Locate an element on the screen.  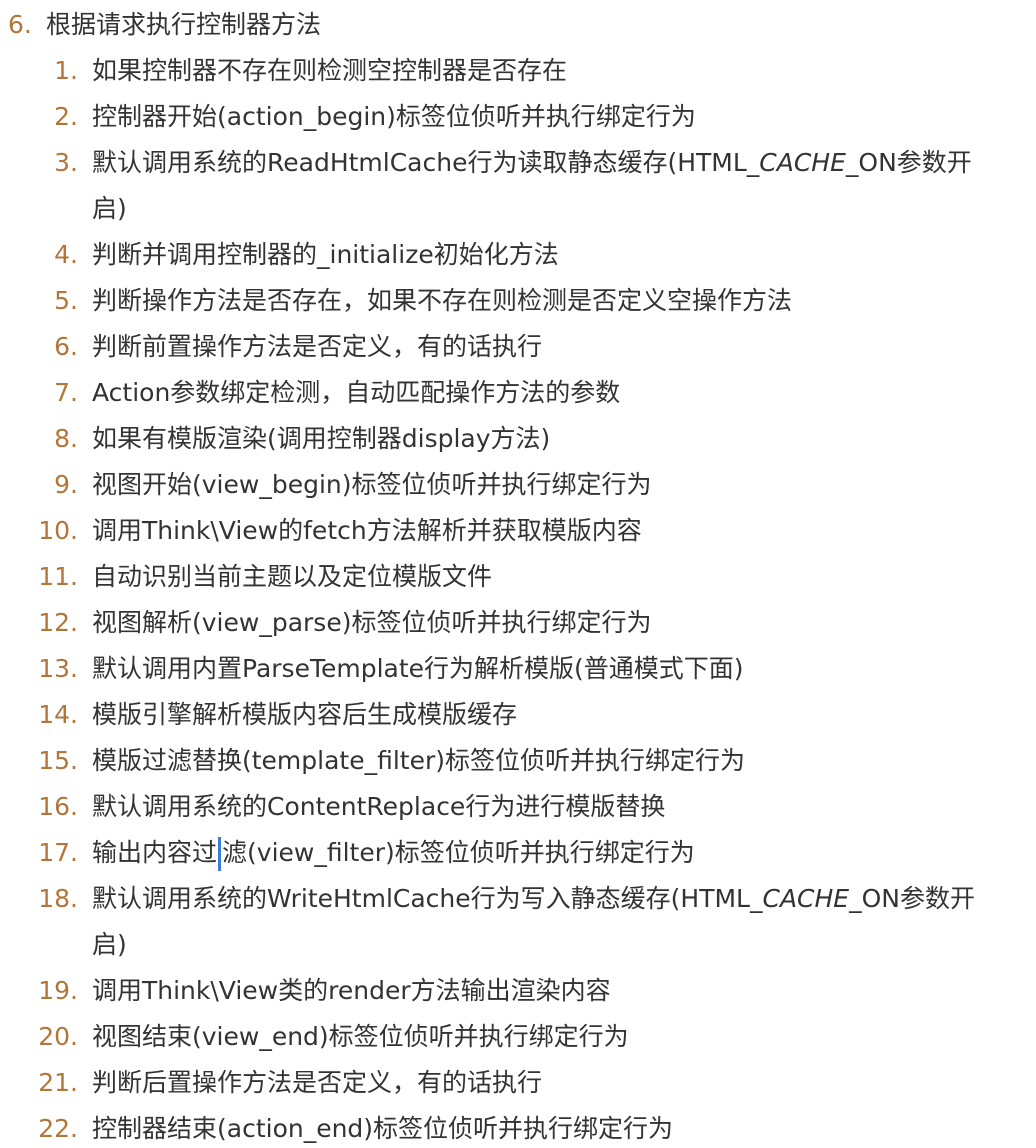
list-item-number: 8. is located at coordinates (66, 438).